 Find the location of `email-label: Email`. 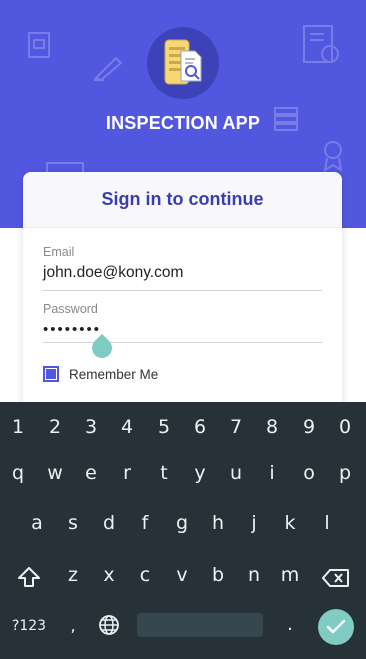

email-label: Email is located at coordinates (59, 252).